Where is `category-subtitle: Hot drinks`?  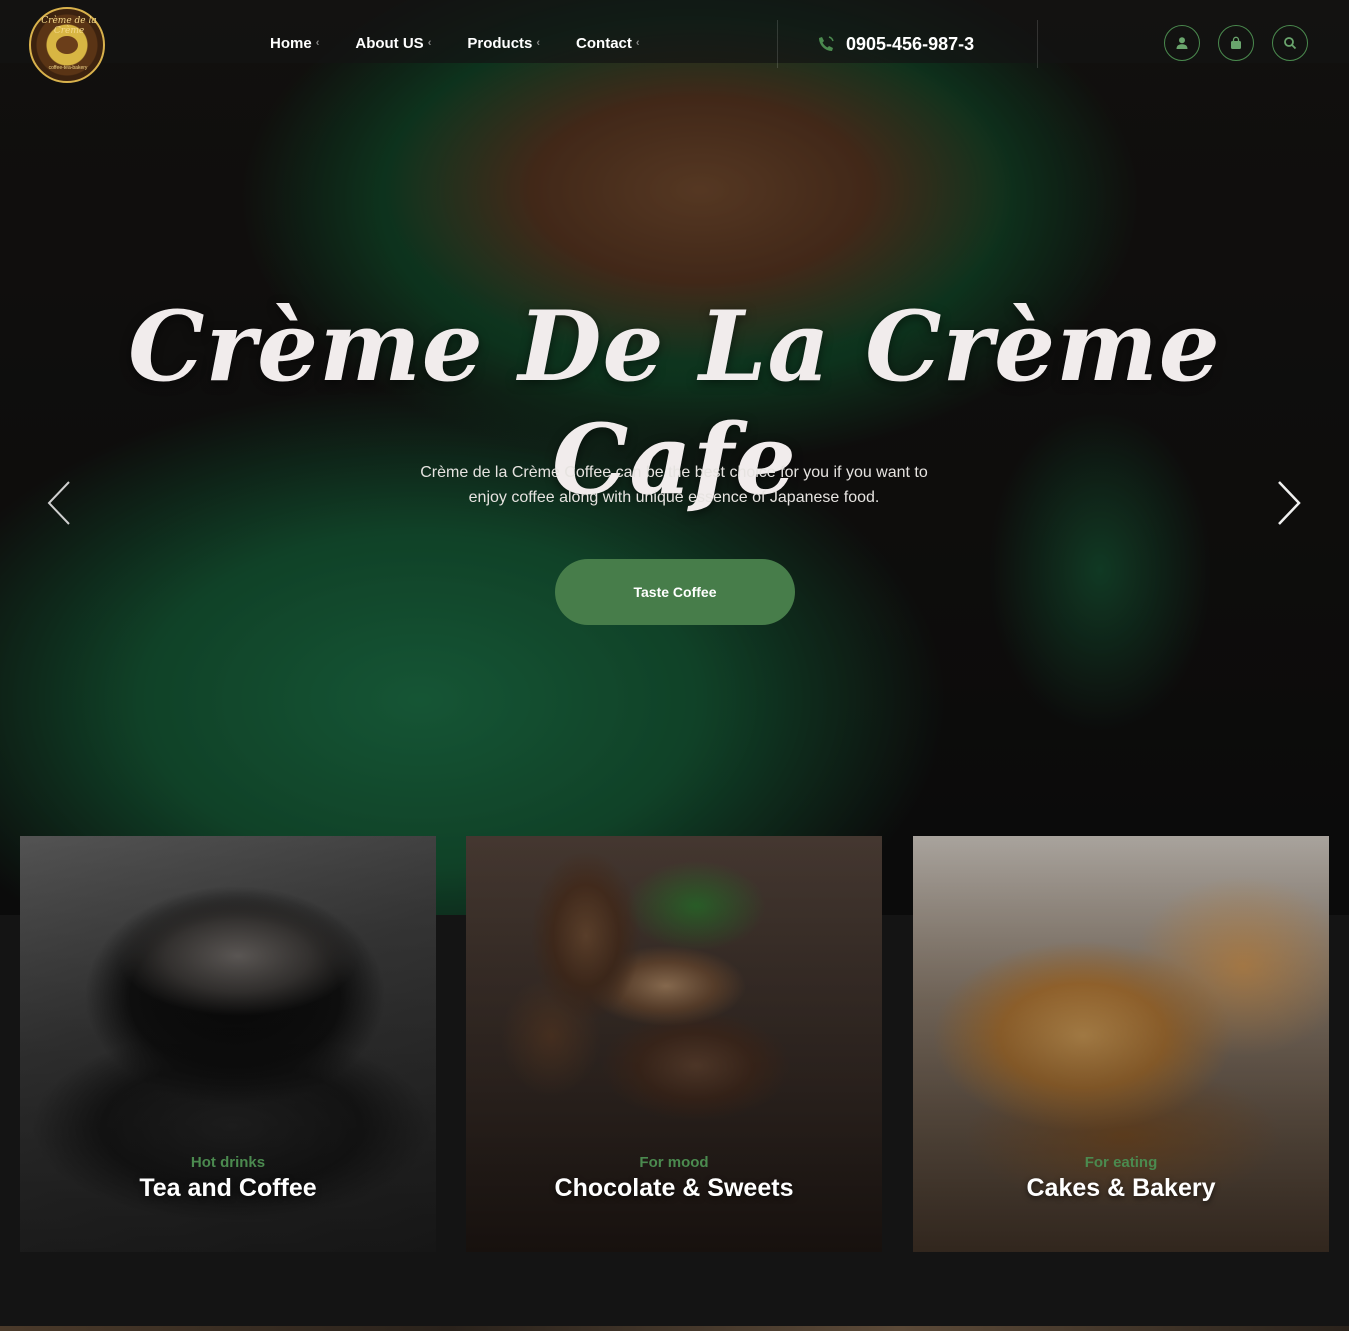
category-subtitle: Hot drinks is located at coordinates (228, 1162).